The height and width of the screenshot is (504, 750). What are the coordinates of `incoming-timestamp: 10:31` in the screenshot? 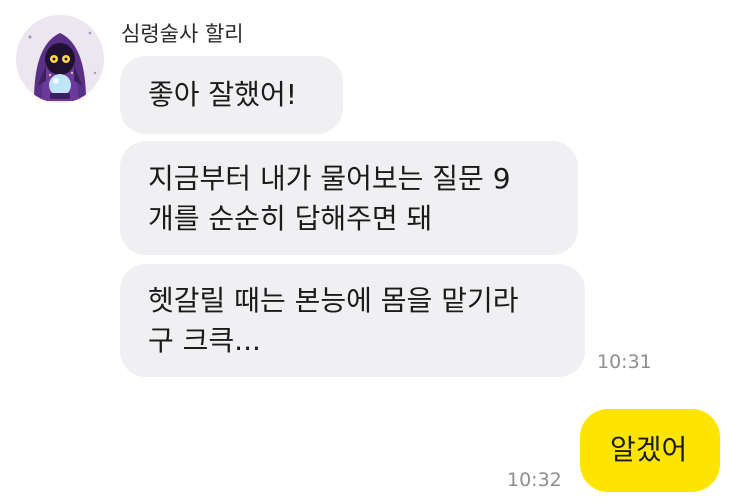 It's located at (624, 362).